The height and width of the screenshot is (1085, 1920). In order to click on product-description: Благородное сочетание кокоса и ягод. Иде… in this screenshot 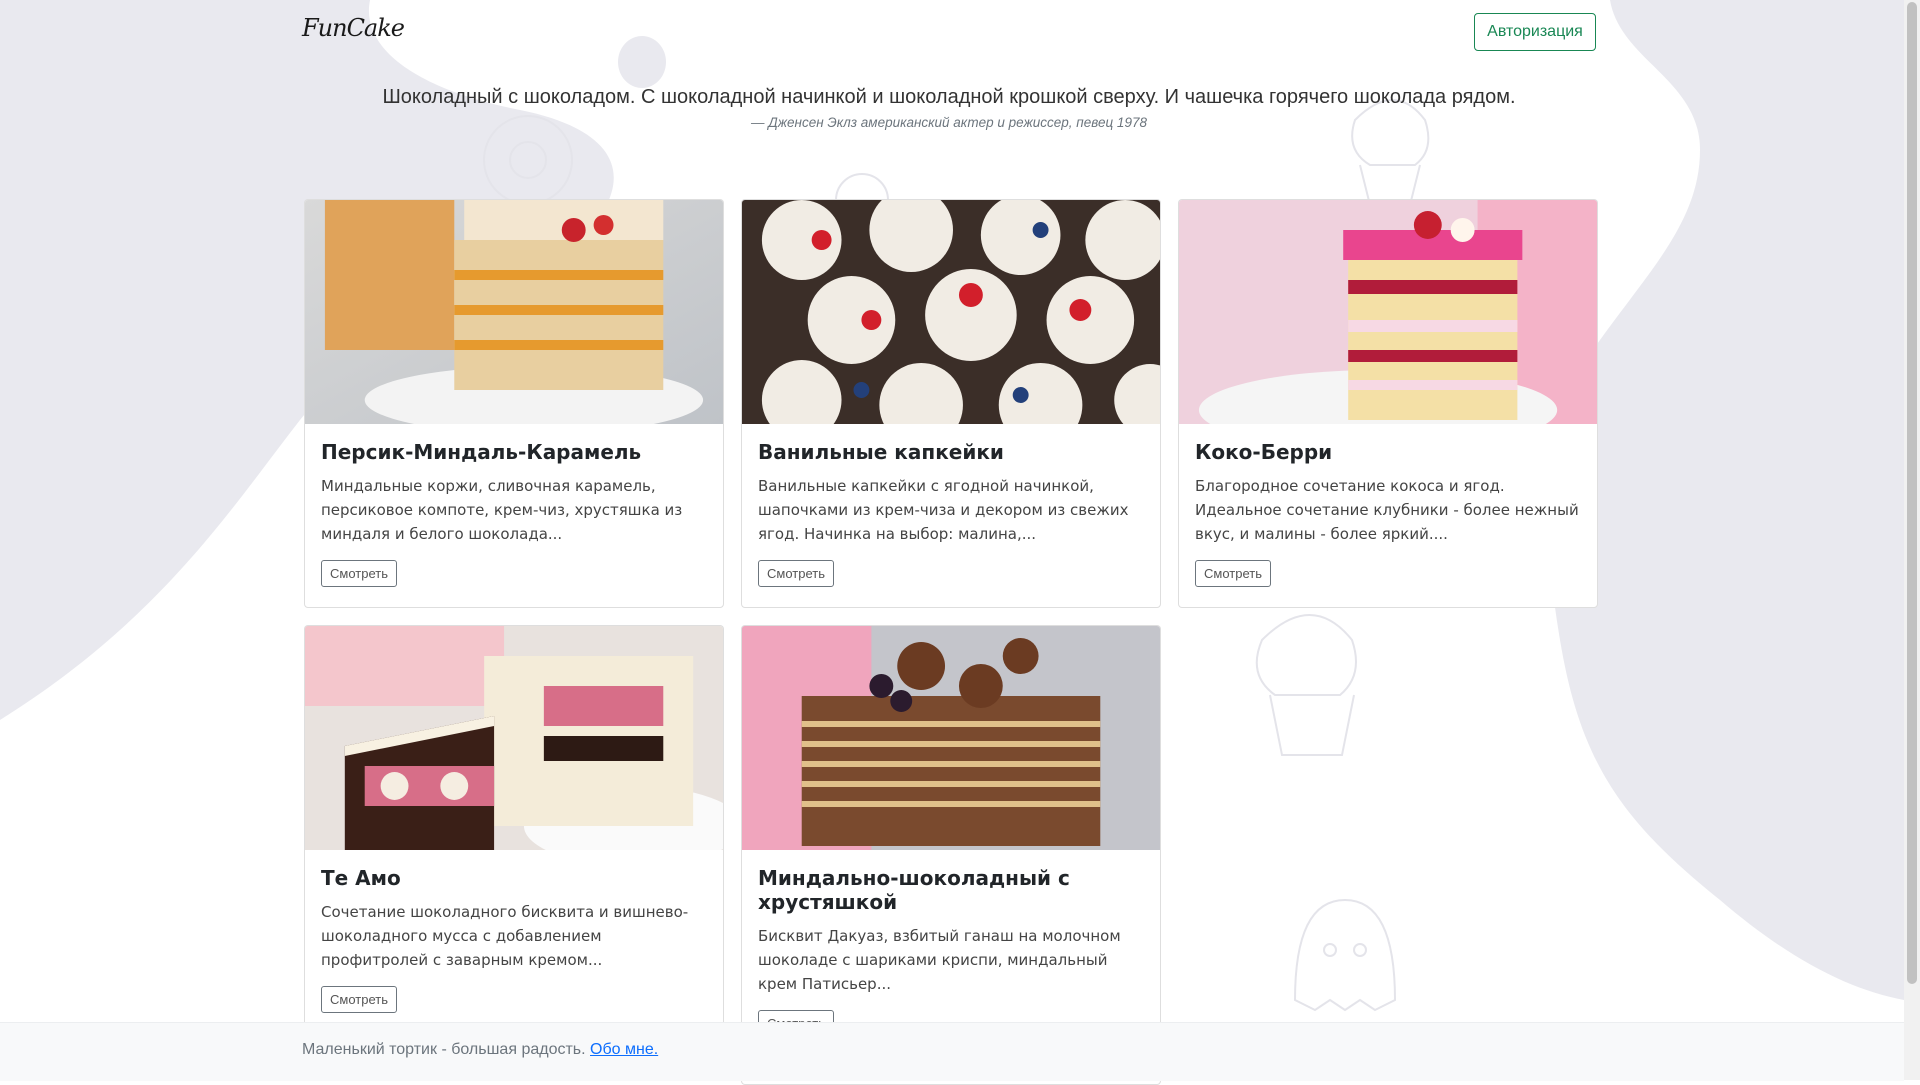, I will do `click(1387, 510)`.